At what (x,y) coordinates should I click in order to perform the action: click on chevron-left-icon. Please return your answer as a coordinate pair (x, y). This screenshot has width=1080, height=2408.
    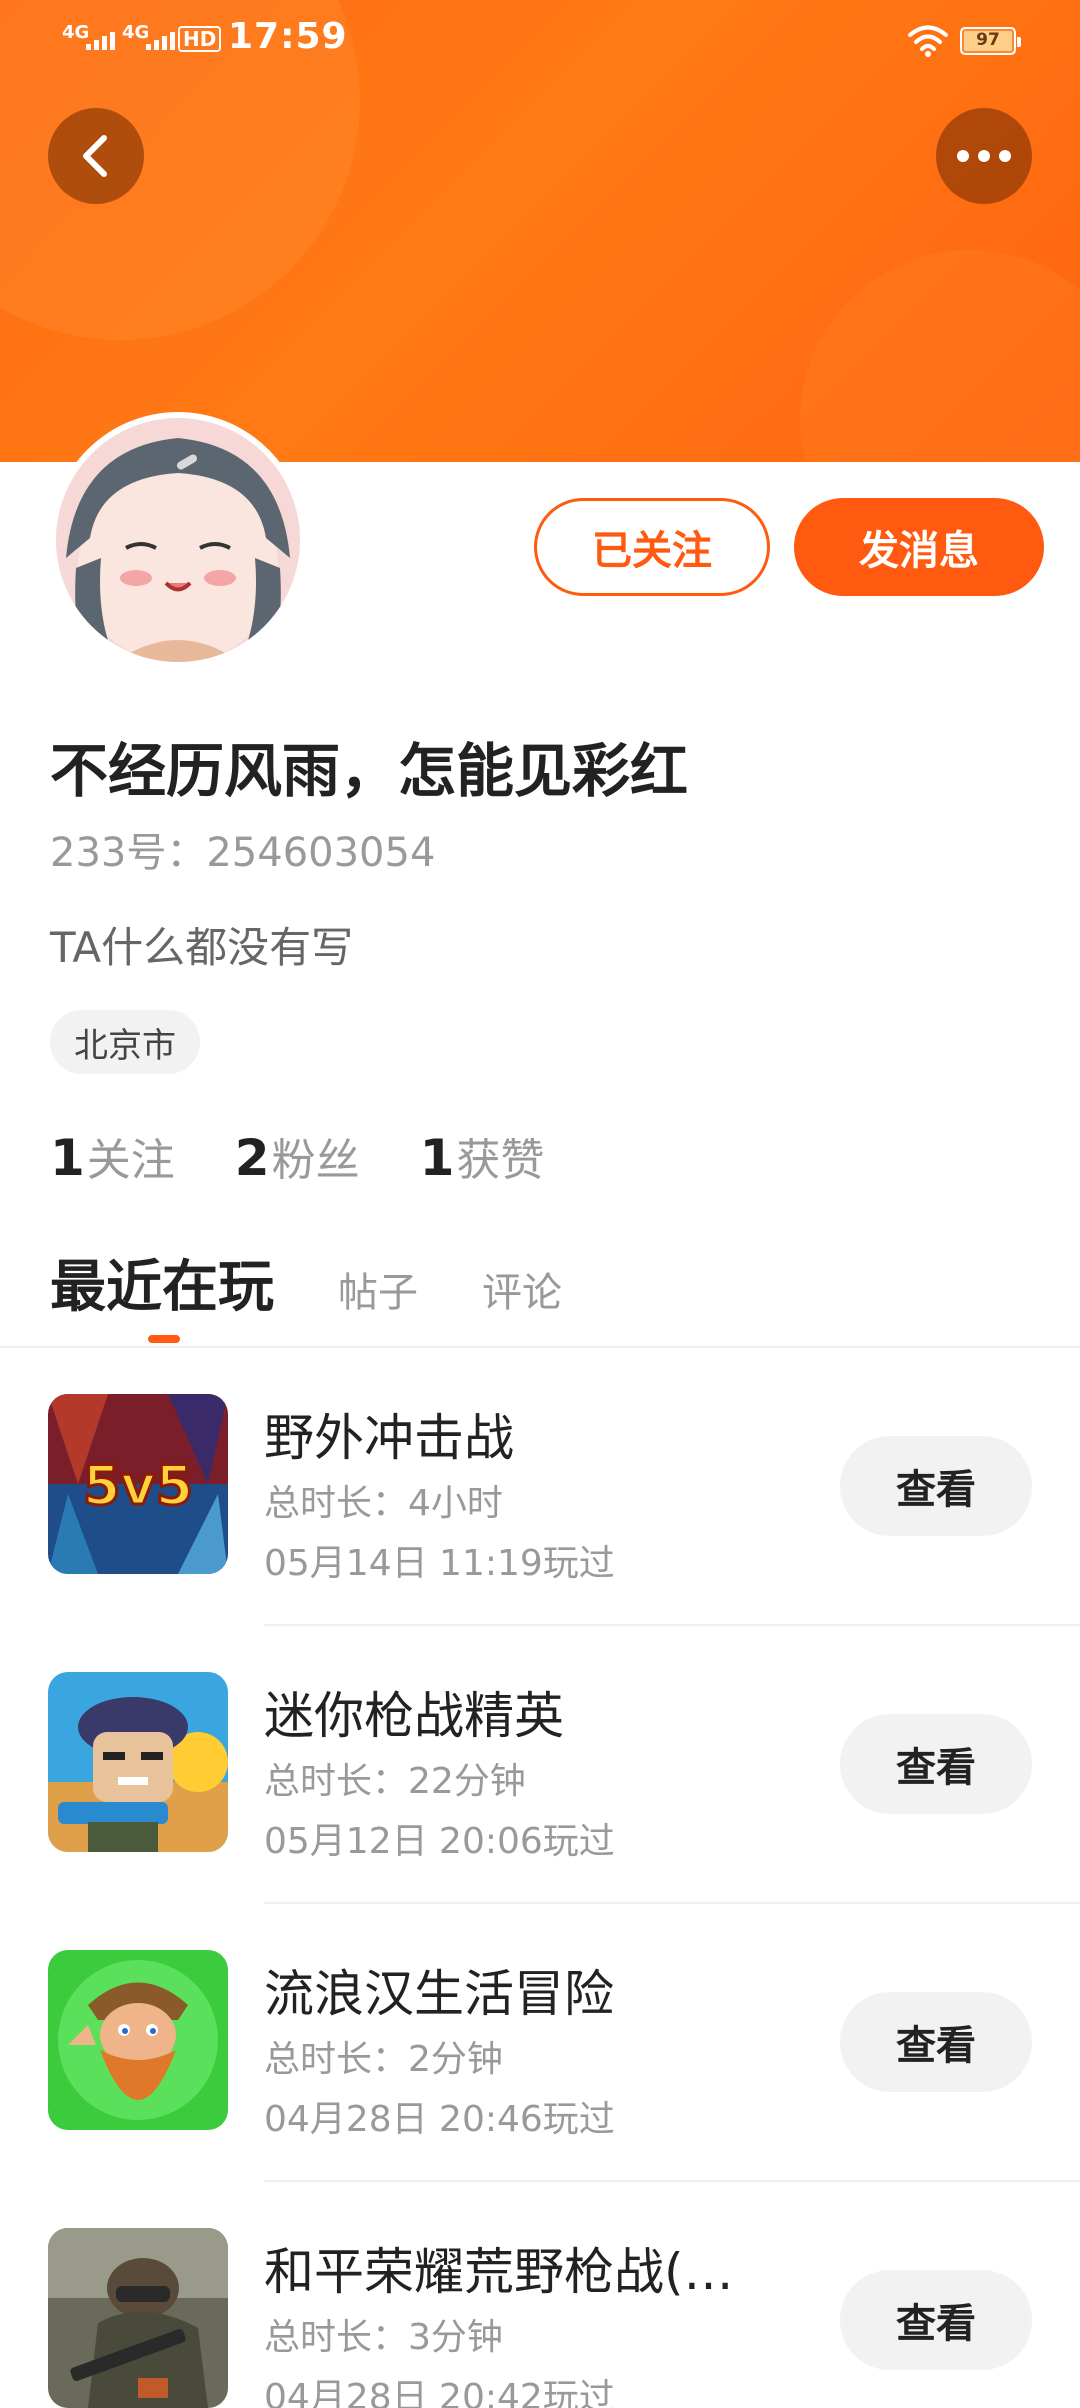
    Looking at the image, I should click on (95, 156).